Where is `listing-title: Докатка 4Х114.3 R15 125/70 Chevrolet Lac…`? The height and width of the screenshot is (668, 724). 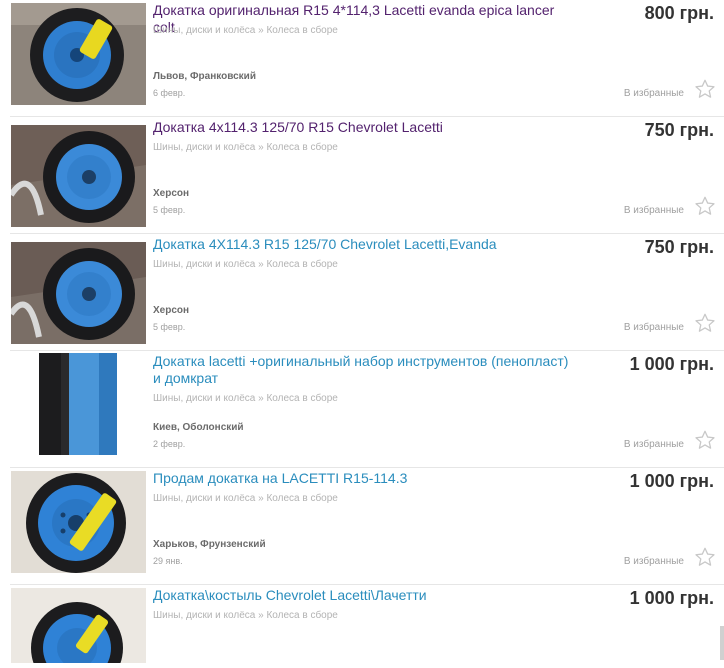 listing-title: Докатка 4Х114.3 R15 125/70 Chevrolet Lac… is located at coordinates (363, 244).